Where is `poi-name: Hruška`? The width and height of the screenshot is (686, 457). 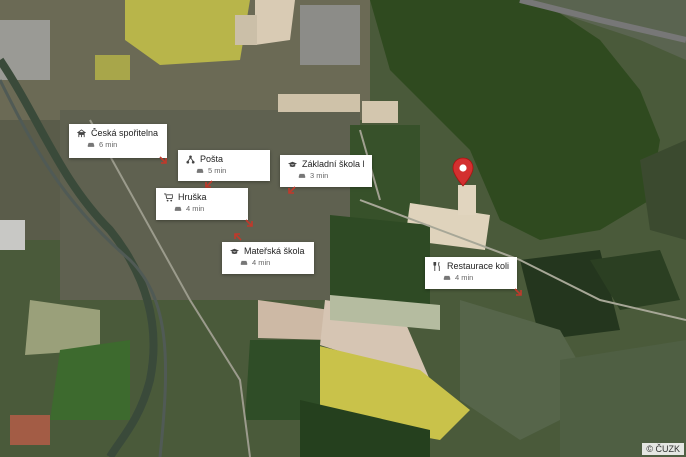
poi-name: Hruška is located at coordinates (192, 197).